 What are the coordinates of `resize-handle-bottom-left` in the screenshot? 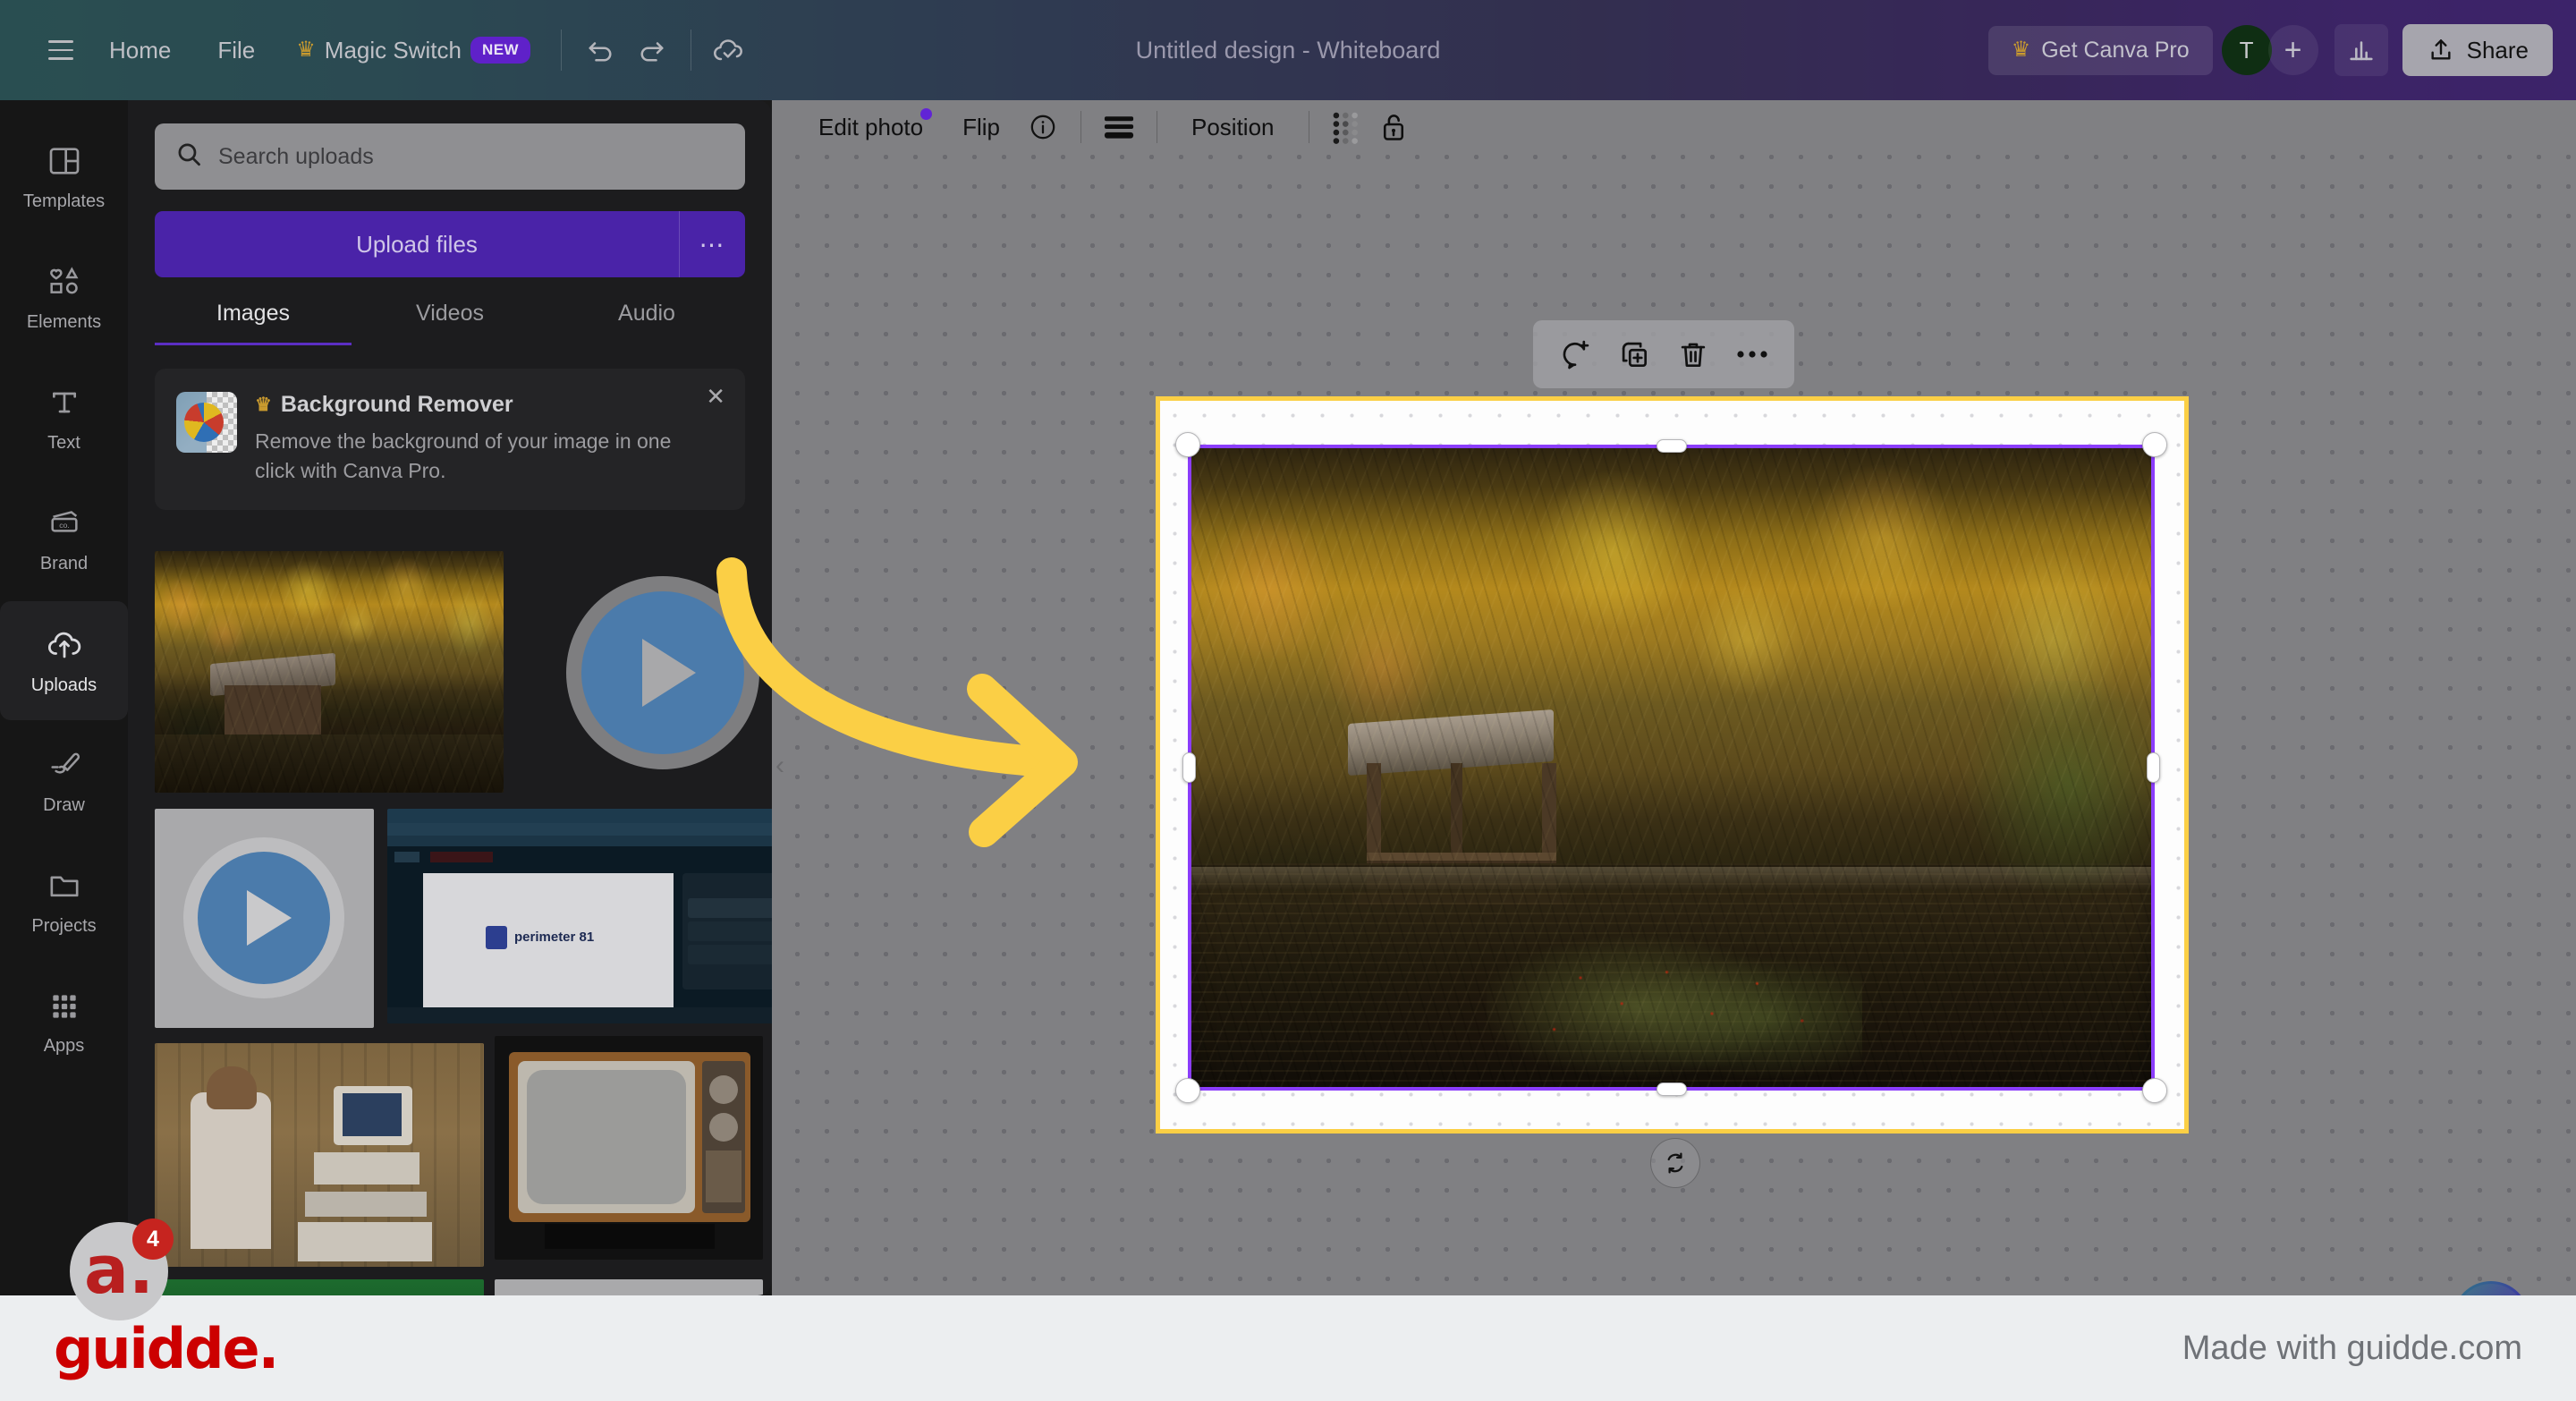 It's located at (1187, 1090).